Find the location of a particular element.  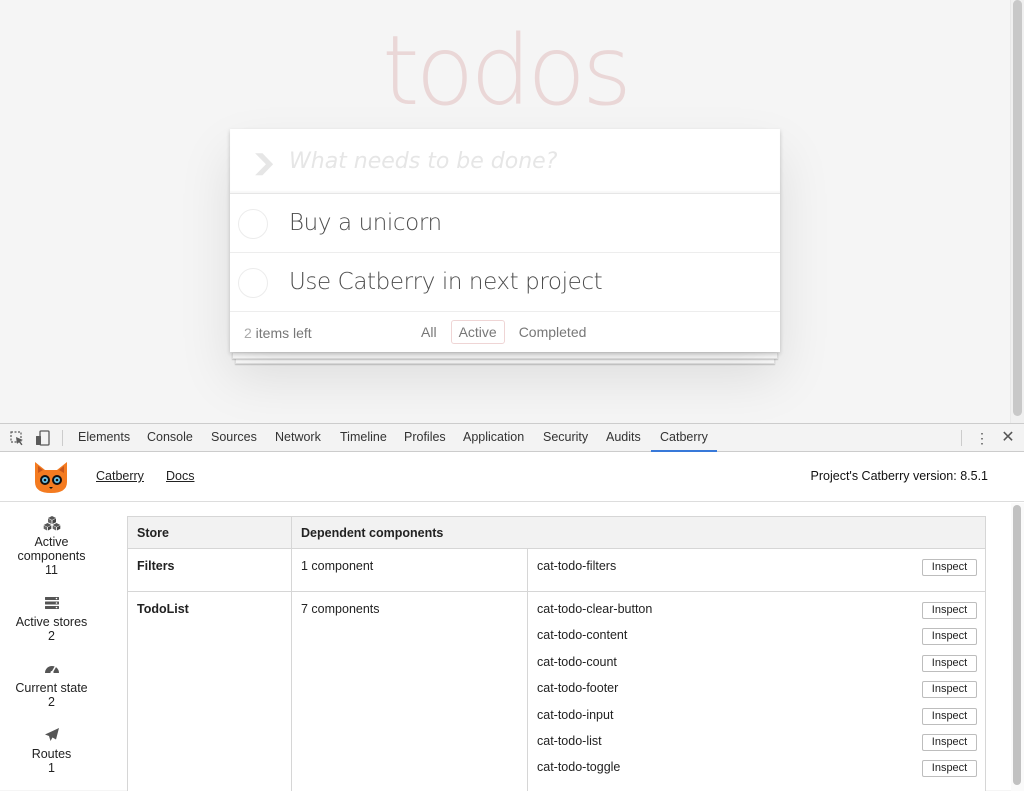

sidebar-item-active-stores: Active stores 2 is located at coordinates (51, 619).